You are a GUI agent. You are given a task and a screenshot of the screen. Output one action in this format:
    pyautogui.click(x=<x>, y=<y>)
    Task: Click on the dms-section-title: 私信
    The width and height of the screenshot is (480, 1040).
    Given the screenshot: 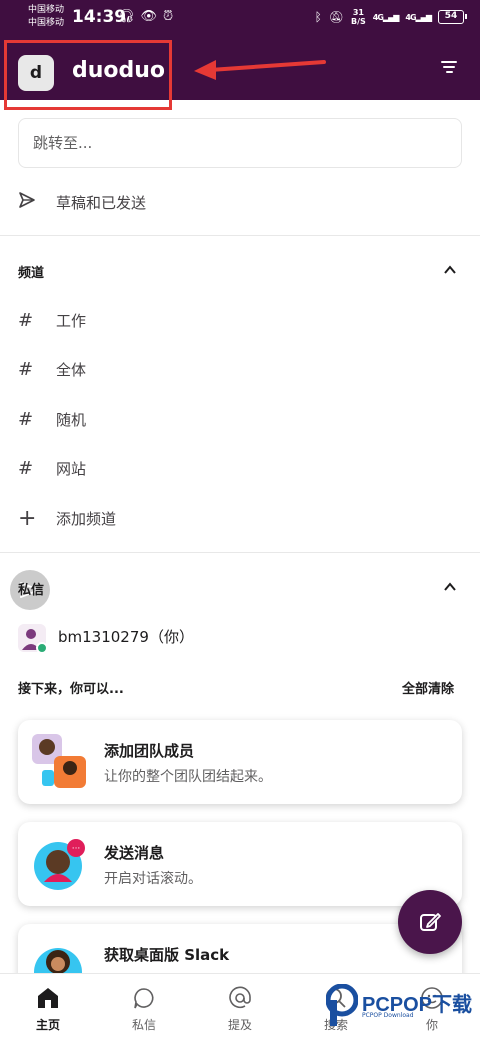 What is the action you would take?
    pyautogui.click(x=31, y=588)
    